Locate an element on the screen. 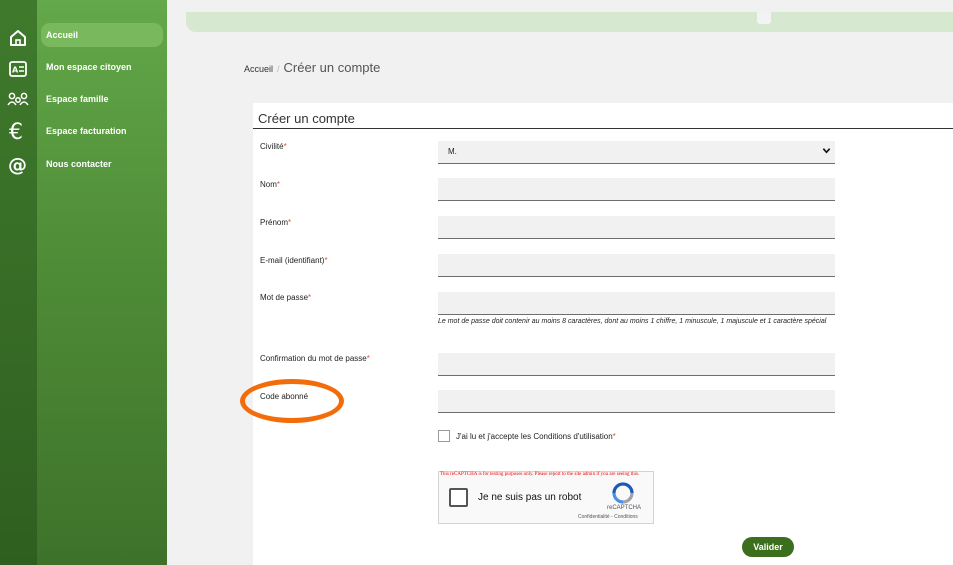 The image size is (953, 565). email-label: E-mail (identifiant)* is located at coordinates (294, 260).